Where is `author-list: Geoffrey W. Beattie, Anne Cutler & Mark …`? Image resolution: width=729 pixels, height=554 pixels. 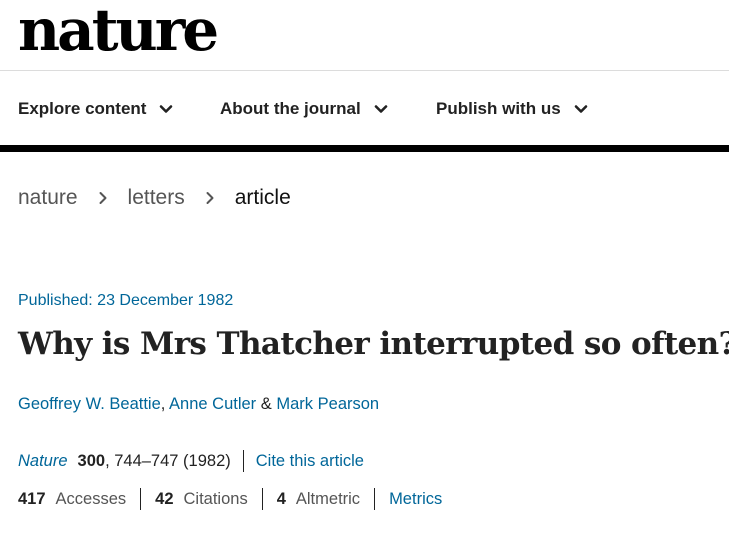 author-list: Geoffrey W. Beattie, Anne Cutler & Mark … is located at coordinates (198, 404).